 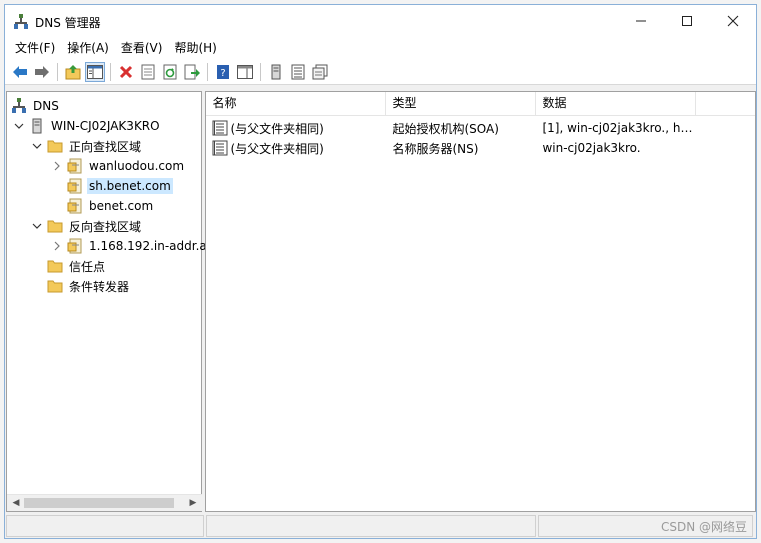 I want to click on properties-button, so click(x=148, y=72).